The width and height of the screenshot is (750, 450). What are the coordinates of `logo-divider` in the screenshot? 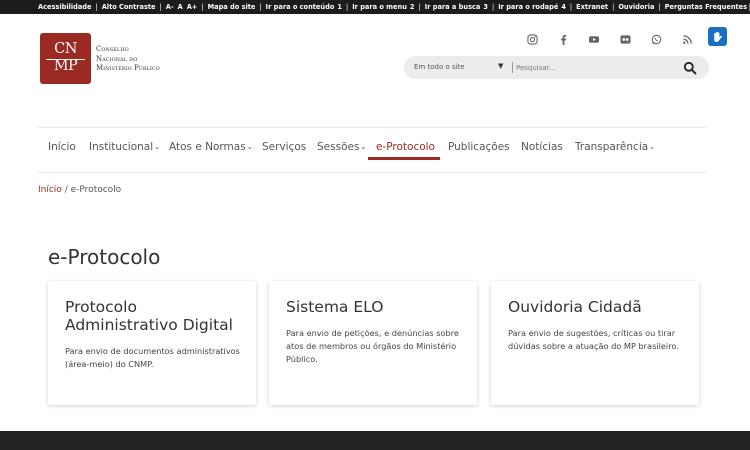 It's located at (65, 59).